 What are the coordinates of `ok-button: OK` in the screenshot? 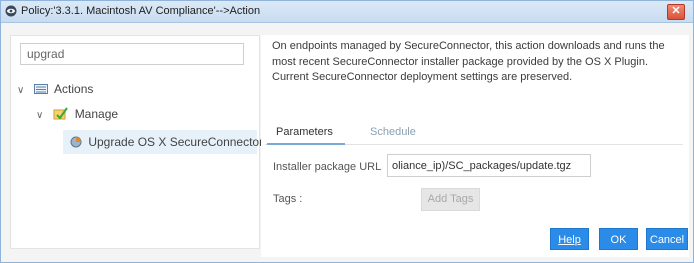 It's located at (618, 239).